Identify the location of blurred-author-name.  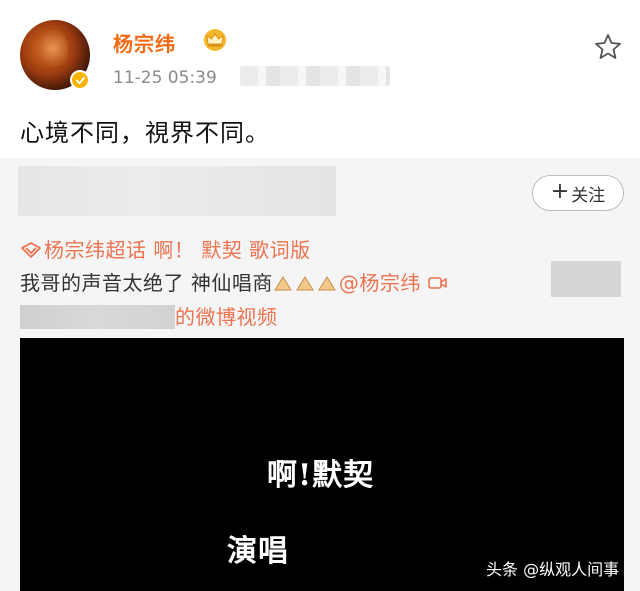
(97, 317).